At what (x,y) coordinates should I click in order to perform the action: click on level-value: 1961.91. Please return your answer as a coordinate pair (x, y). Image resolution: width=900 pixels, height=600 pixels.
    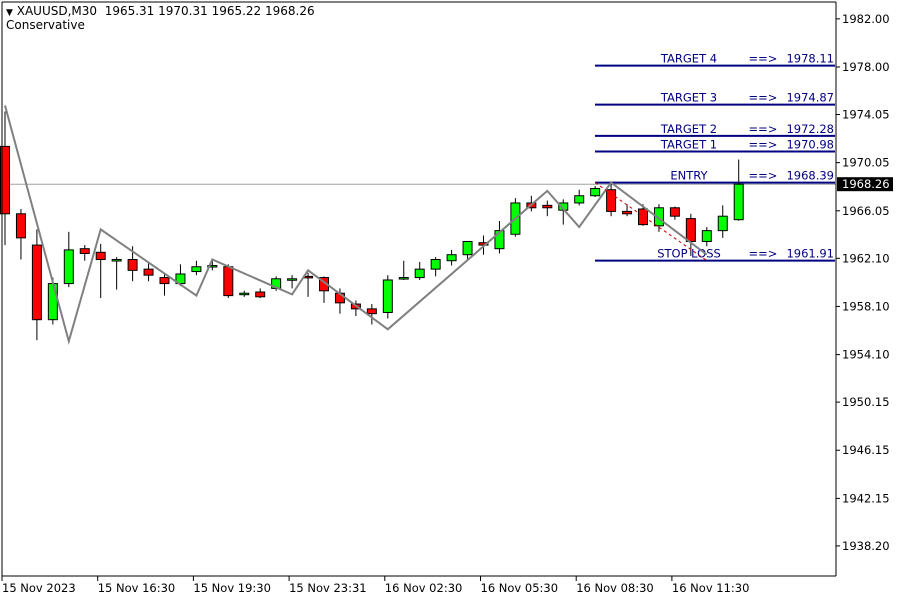
    Looking at the image, I should click on (810, 254).